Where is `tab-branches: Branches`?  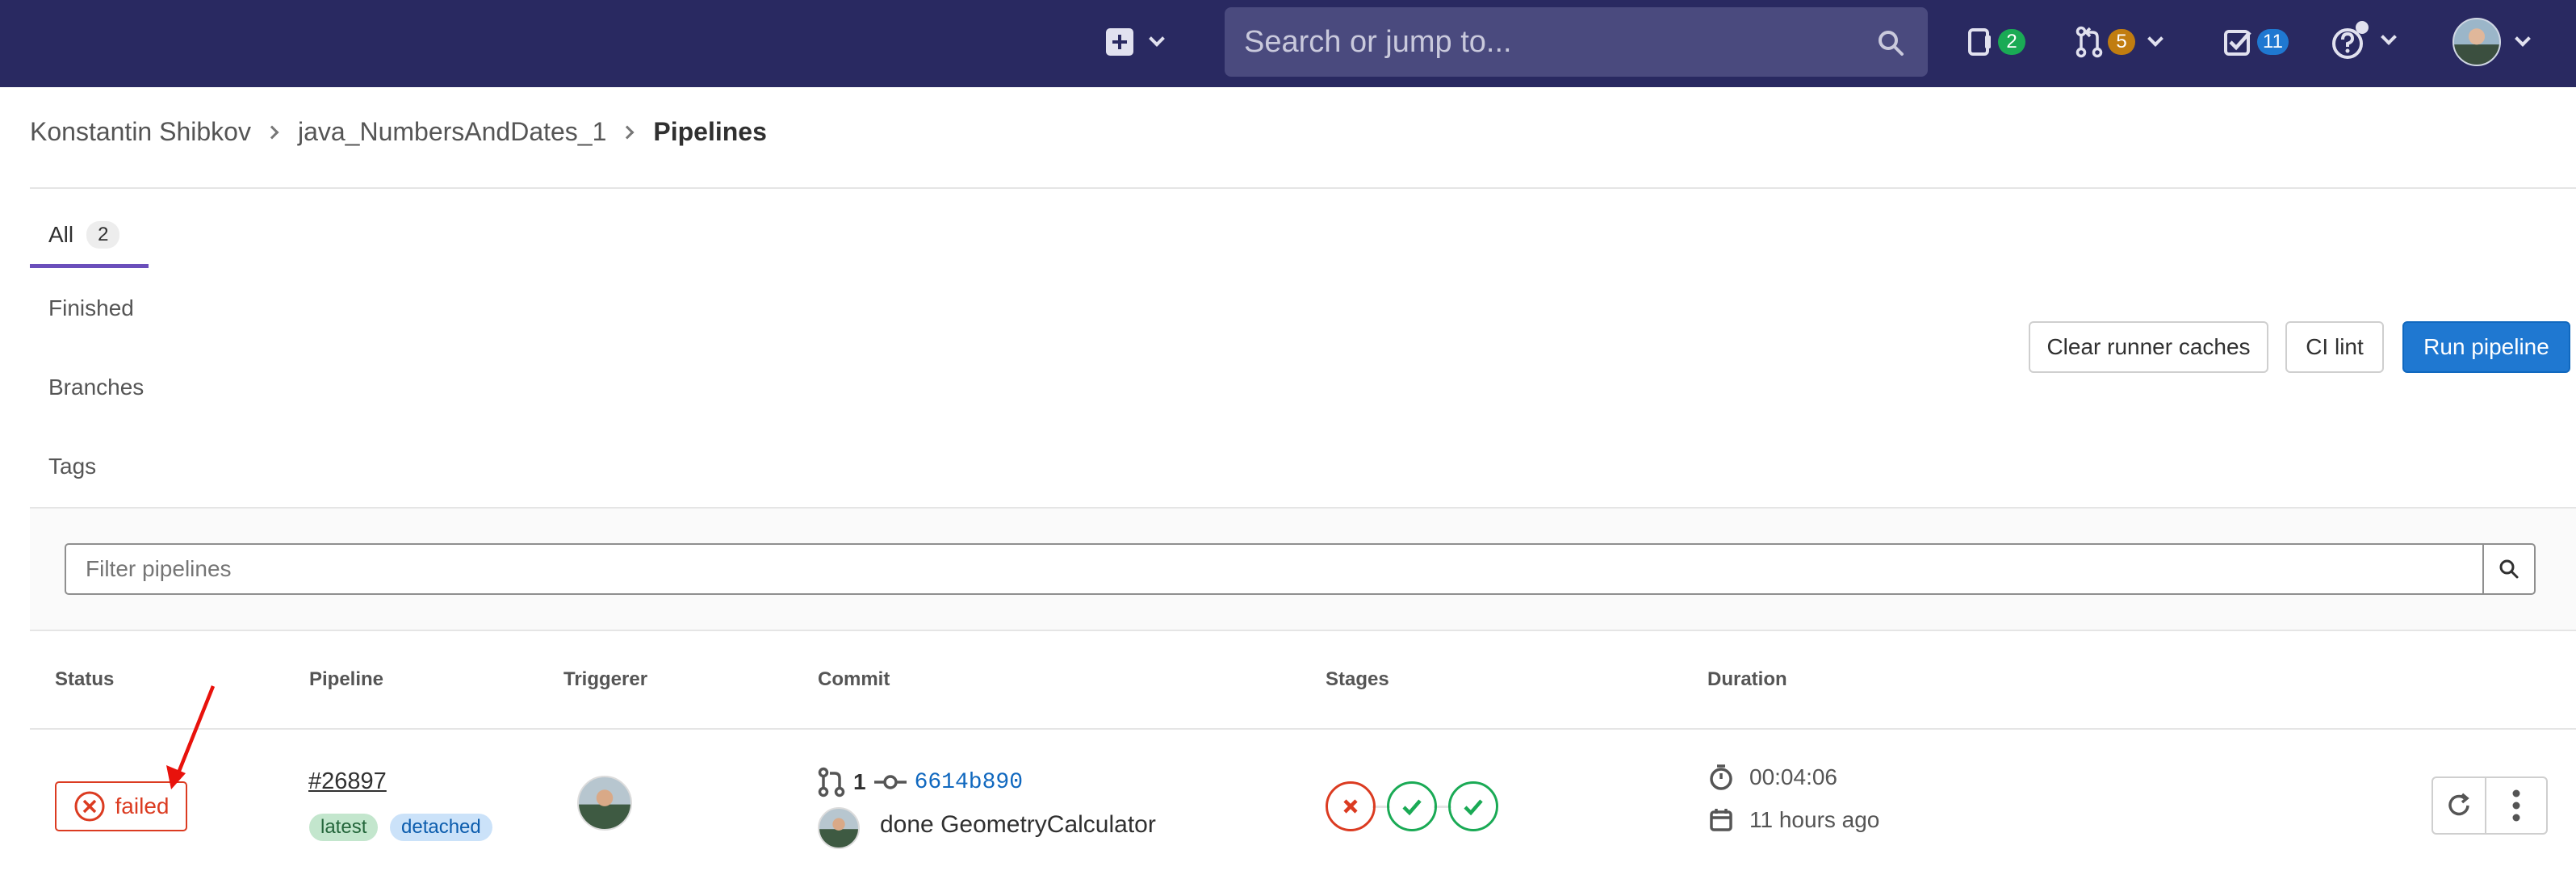
tab-branches: Branches is located at coordinates (96, 388).